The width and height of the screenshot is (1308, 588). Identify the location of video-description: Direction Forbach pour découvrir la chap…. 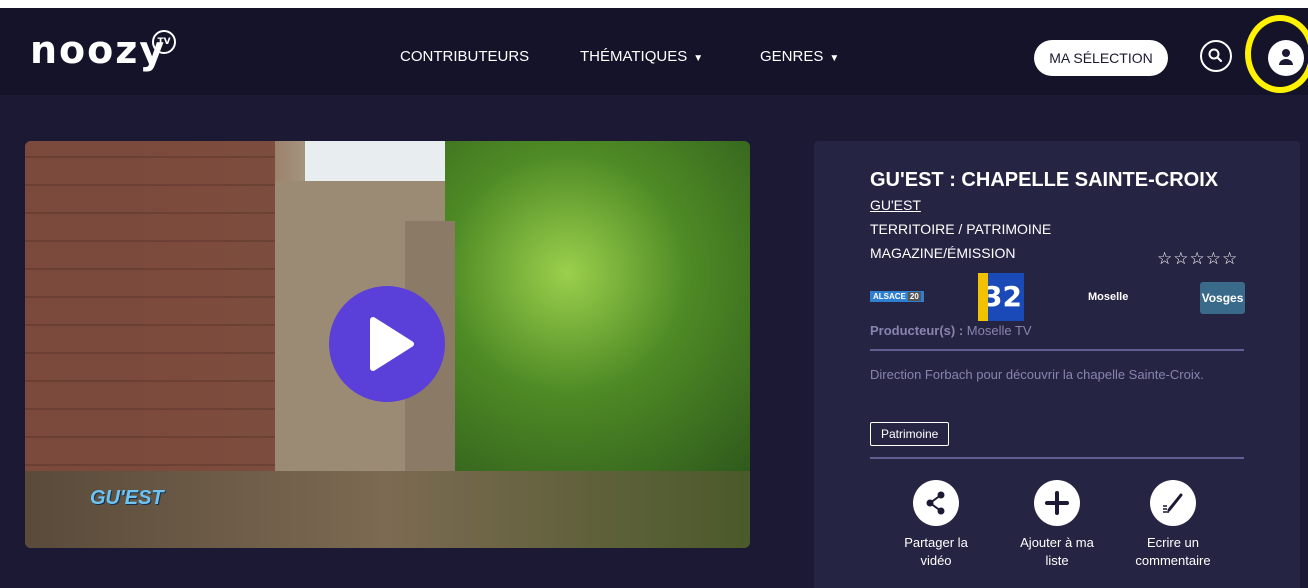
(1037, 374).